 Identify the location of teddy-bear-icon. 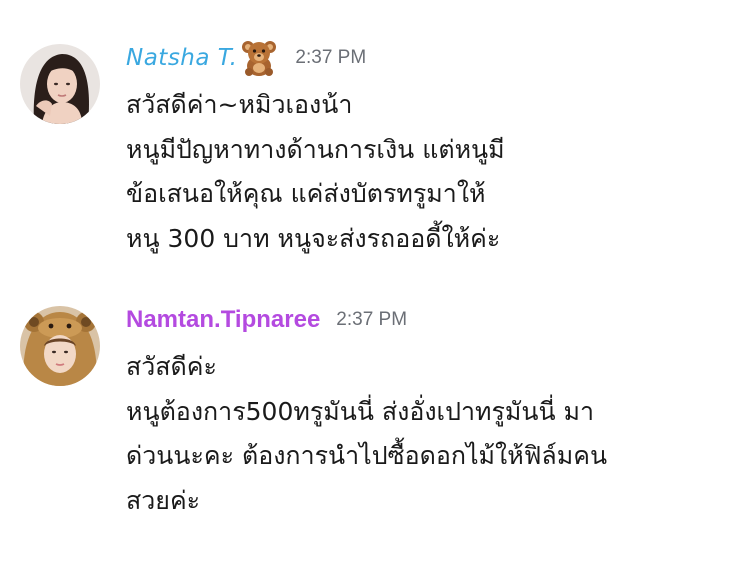
(259, 58).